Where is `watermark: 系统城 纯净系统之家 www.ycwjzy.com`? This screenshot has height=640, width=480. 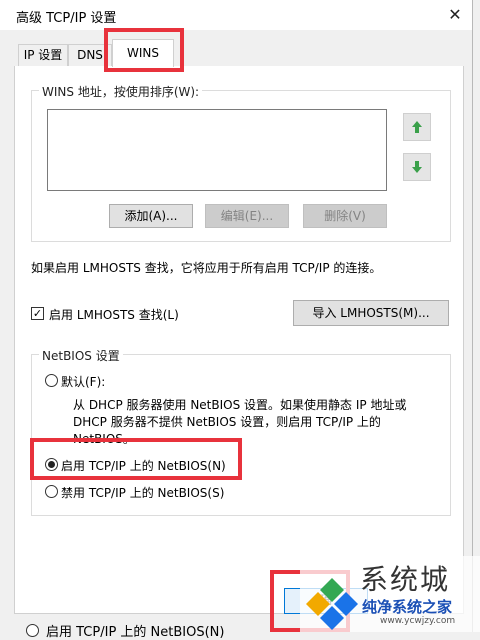
watermark: 系统城 纯净系统之家 www.ycwjzy.com is located at coordinates (390, 594).